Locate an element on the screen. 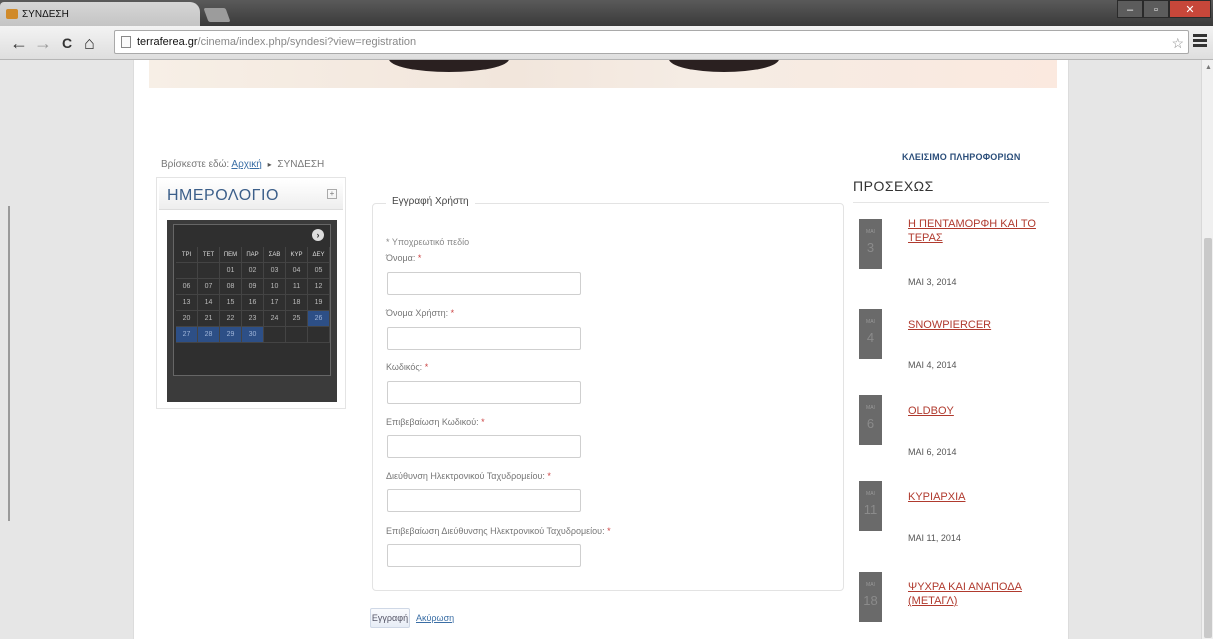  bookmark-star-icon: ☆ is located at coordinates (1177, 43).